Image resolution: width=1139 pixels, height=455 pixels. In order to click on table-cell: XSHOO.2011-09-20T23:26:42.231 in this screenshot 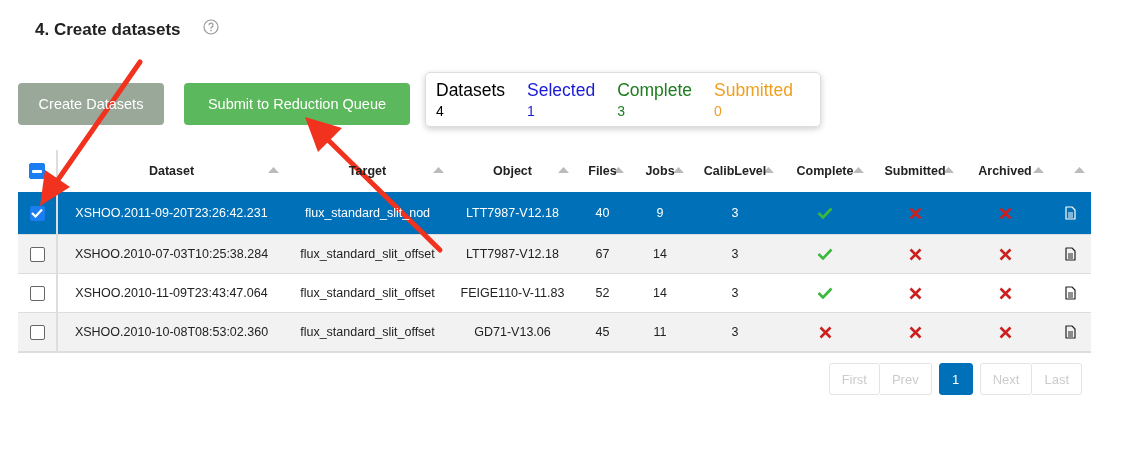, I will do `click(171, 213)`.